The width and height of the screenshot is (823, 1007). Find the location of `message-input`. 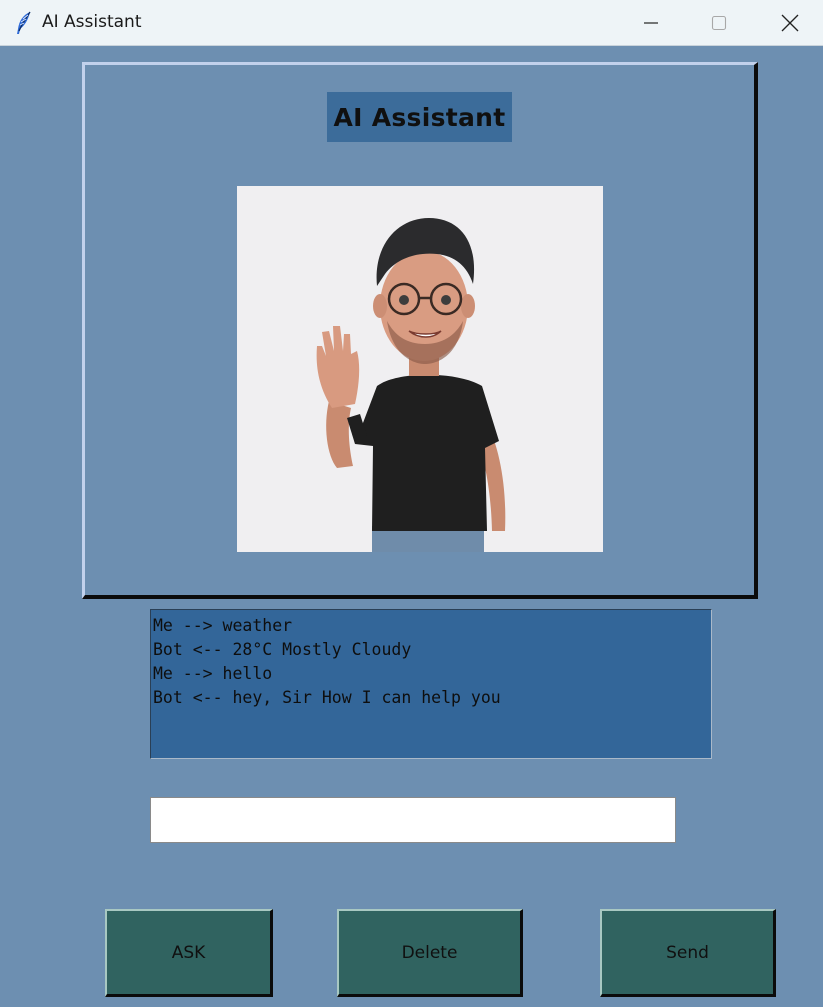

message-input is located at coordinates (413, 820).